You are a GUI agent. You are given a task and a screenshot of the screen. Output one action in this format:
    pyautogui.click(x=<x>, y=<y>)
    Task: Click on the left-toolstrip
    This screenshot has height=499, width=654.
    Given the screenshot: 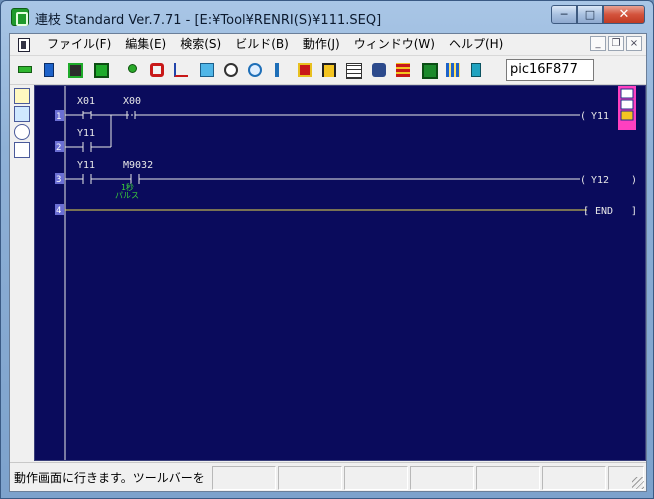 What is the action you would take?
    pyautogui.click(x=22, y=275)
    